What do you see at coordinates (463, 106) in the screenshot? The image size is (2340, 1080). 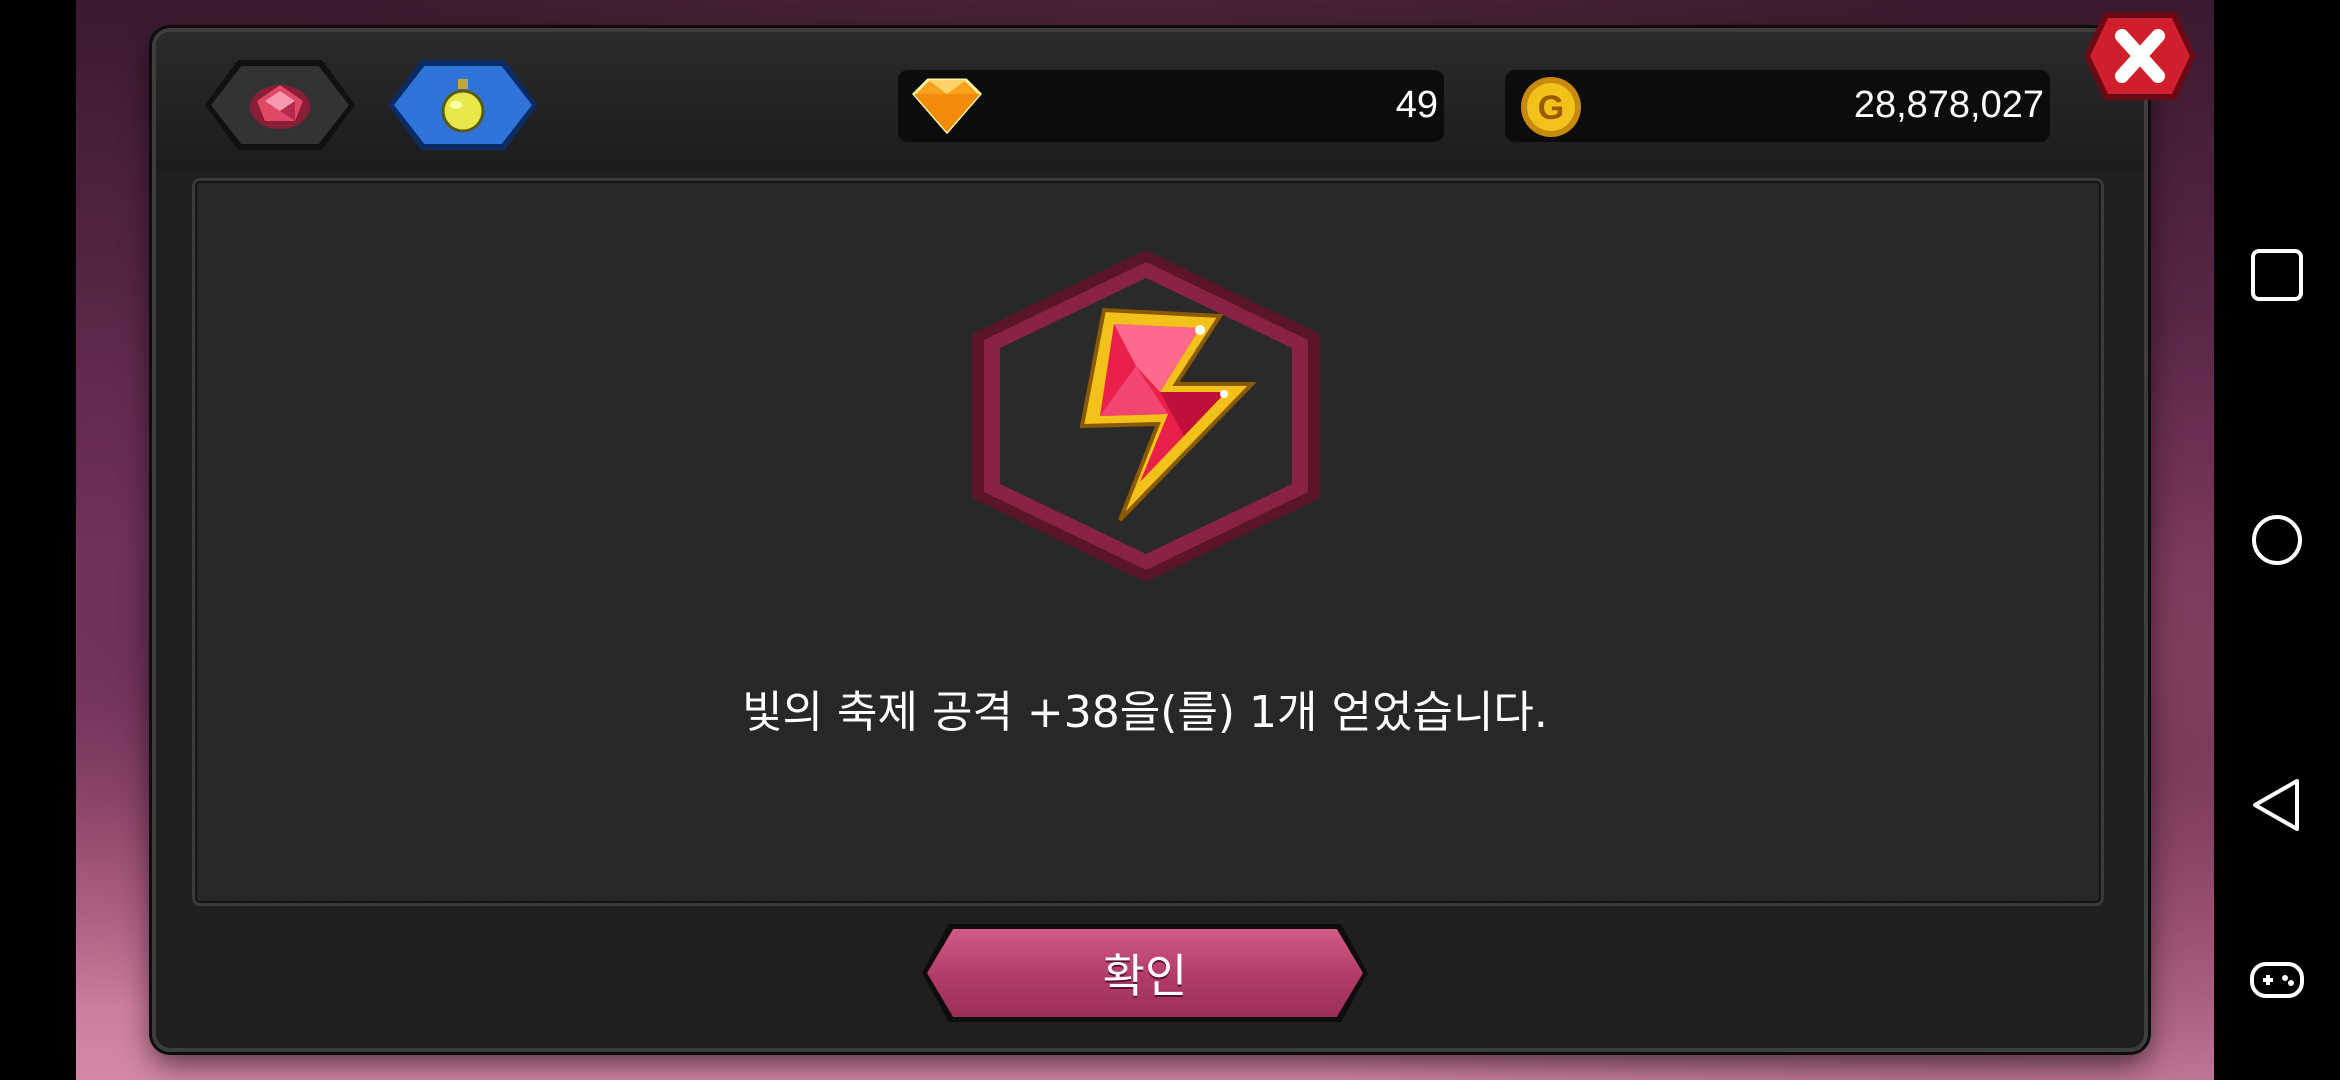 I see `potion-flask-icon` at bounding box center [463, 106].